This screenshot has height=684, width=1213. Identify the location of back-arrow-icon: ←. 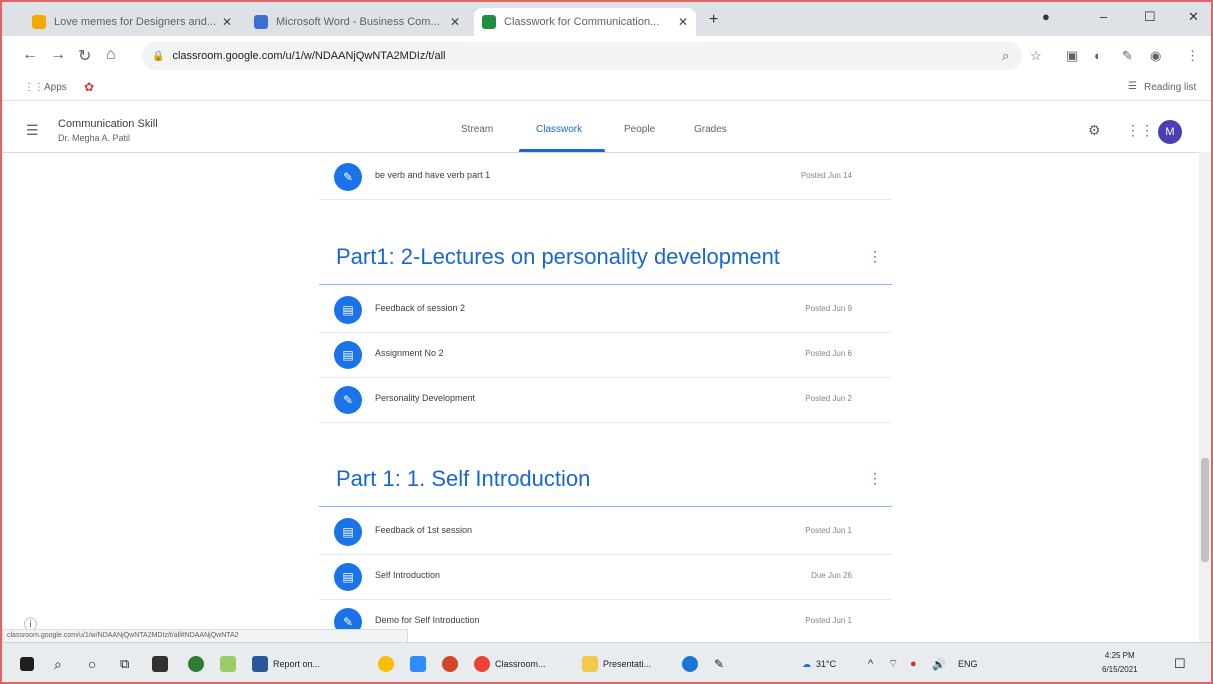
(30, 55).